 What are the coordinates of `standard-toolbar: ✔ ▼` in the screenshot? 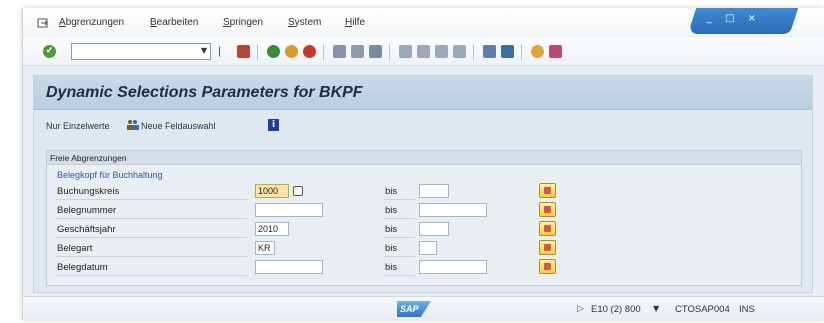 It's located at (423, 52).